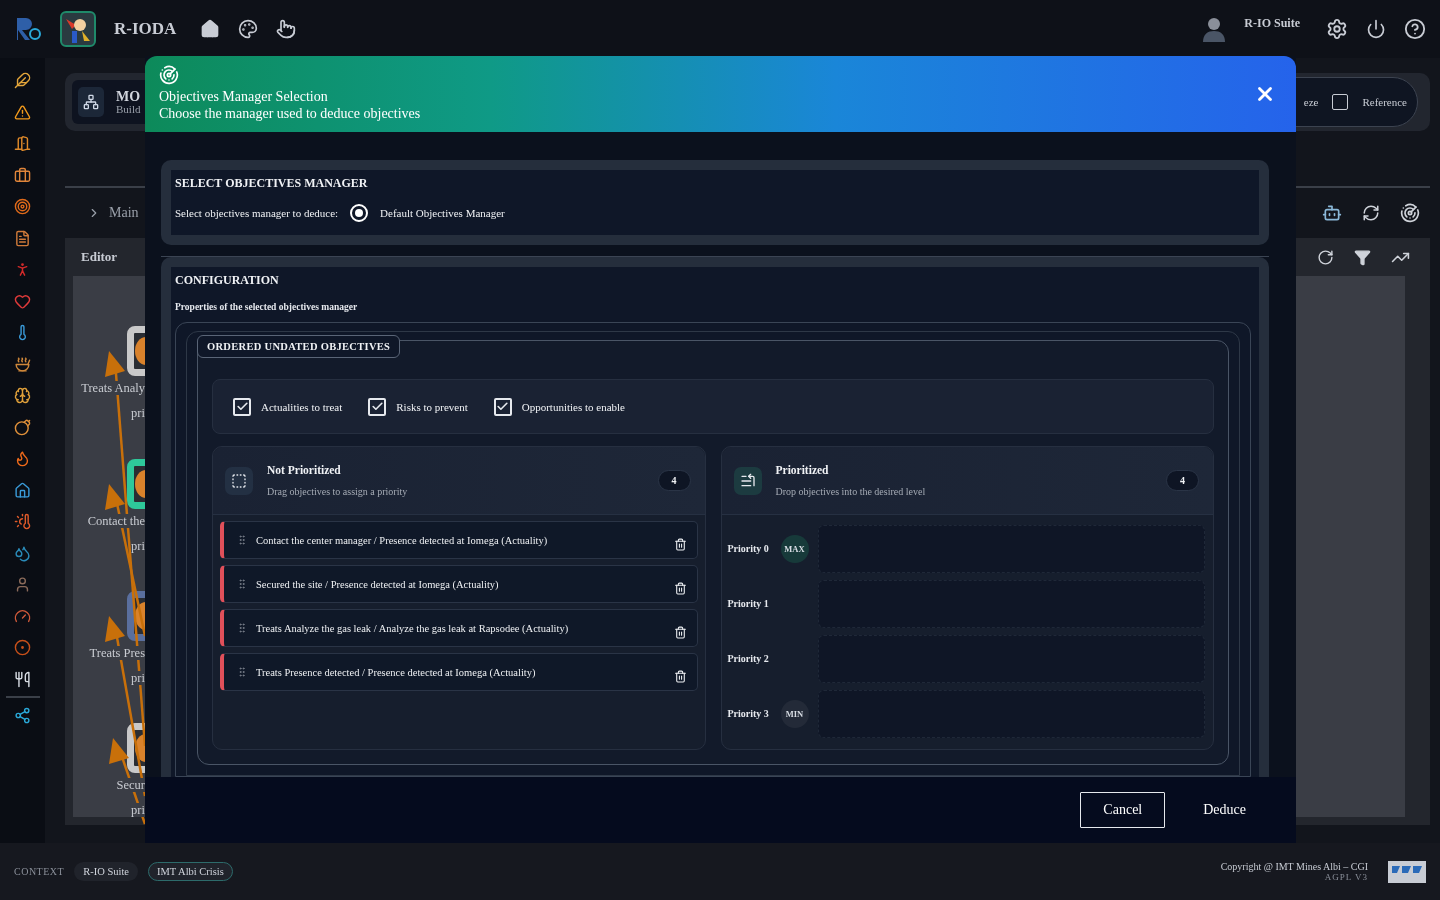 Image resolution: width=1440 pixels, height=900 pixels. What do you see at coordinates (851, 491) in the screenshot?
I see `column-subtitle: Drop objectives into the desired level` at bounding box center [851, 491].